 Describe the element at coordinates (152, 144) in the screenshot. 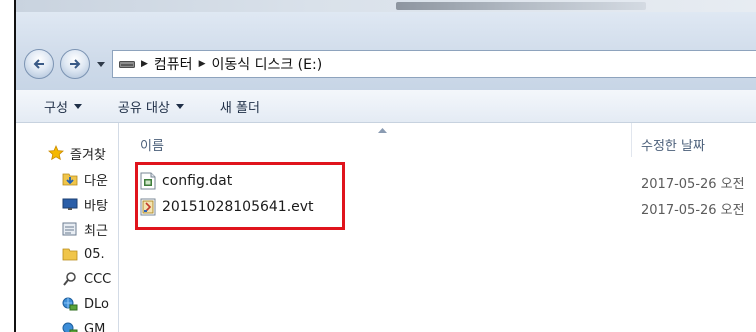

I see `column-header-name: 이름` at that location.